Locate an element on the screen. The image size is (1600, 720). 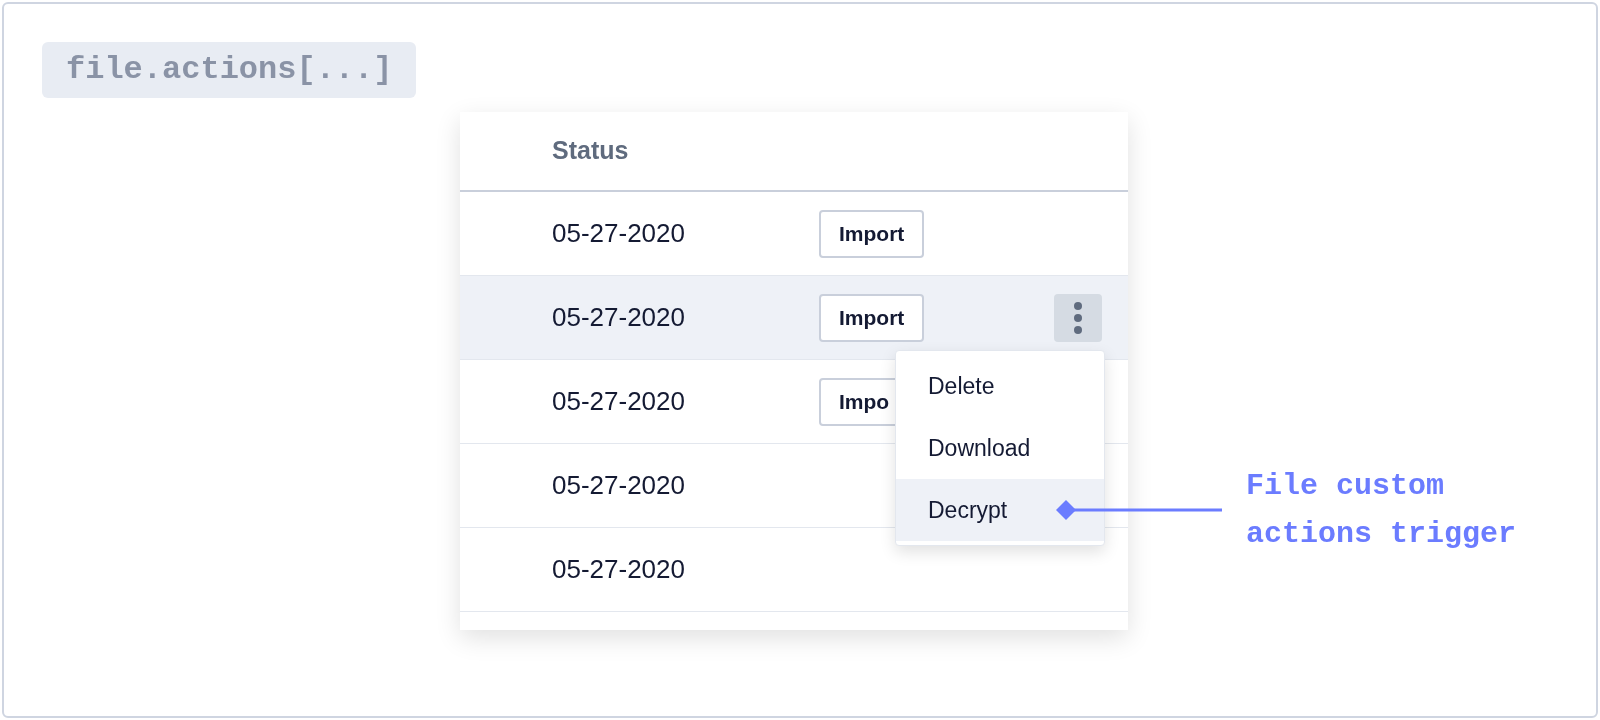
vertical-dots-icon is located at coordinates (1078, 317).